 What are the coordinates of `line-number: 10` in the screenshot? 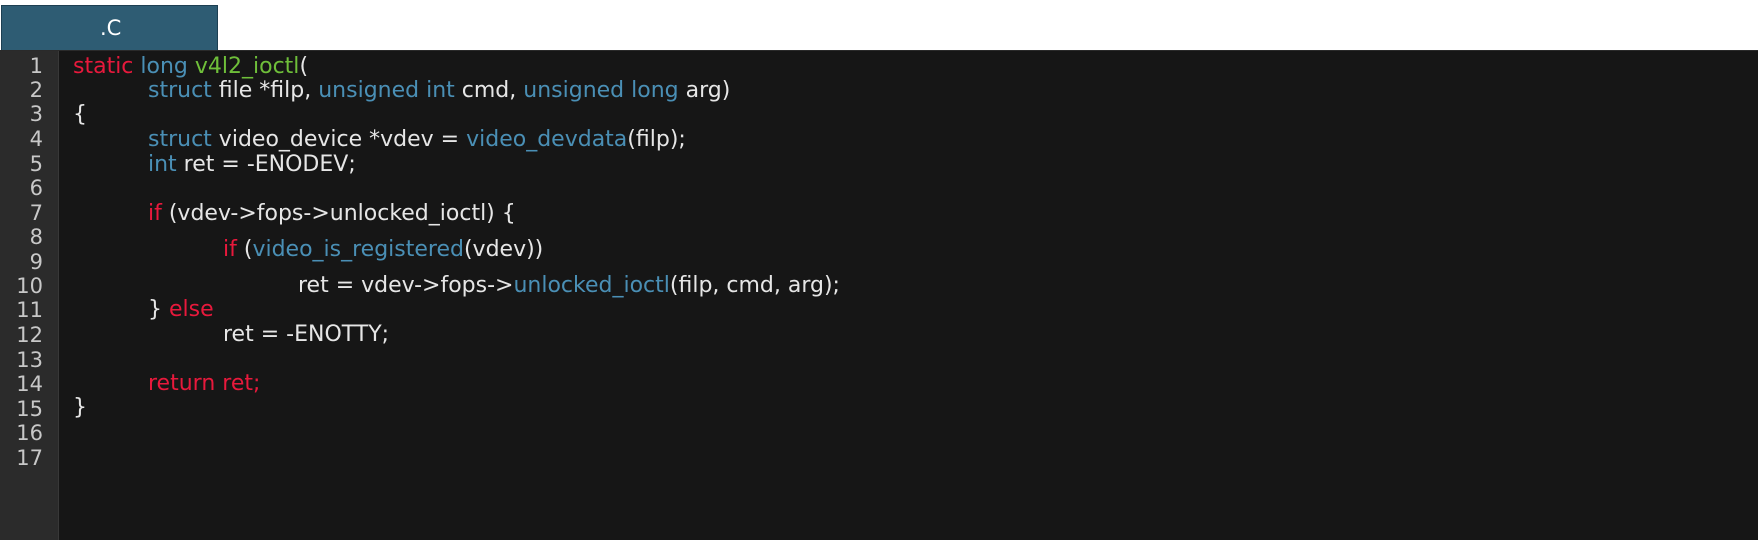 It's located at (29, 286).